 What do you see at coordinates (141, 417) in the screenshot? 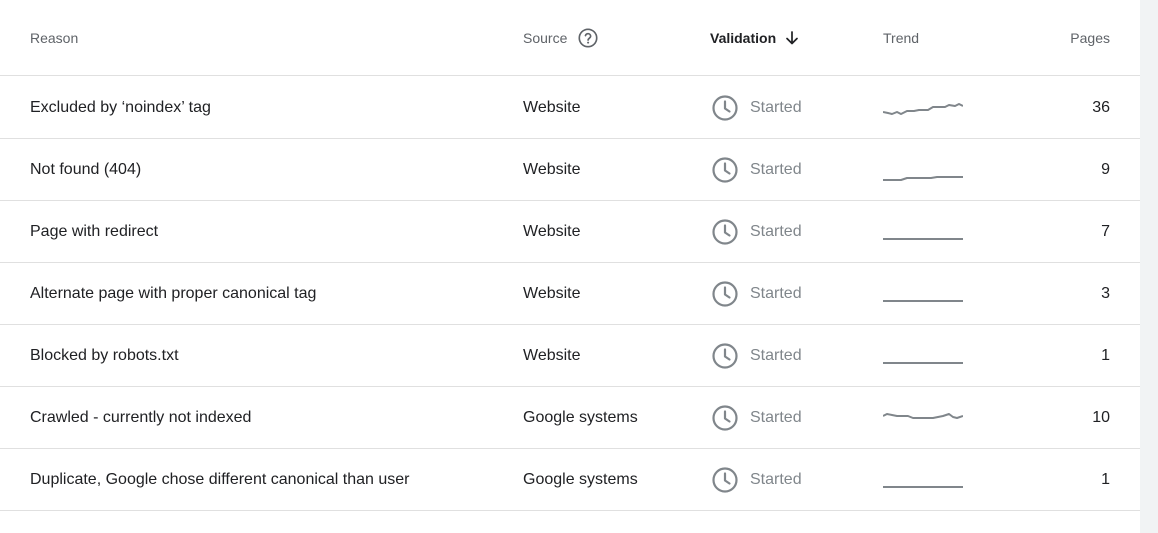
I see `row-reason: Crawled - currently not indexed` at bounding box center [141, 417].